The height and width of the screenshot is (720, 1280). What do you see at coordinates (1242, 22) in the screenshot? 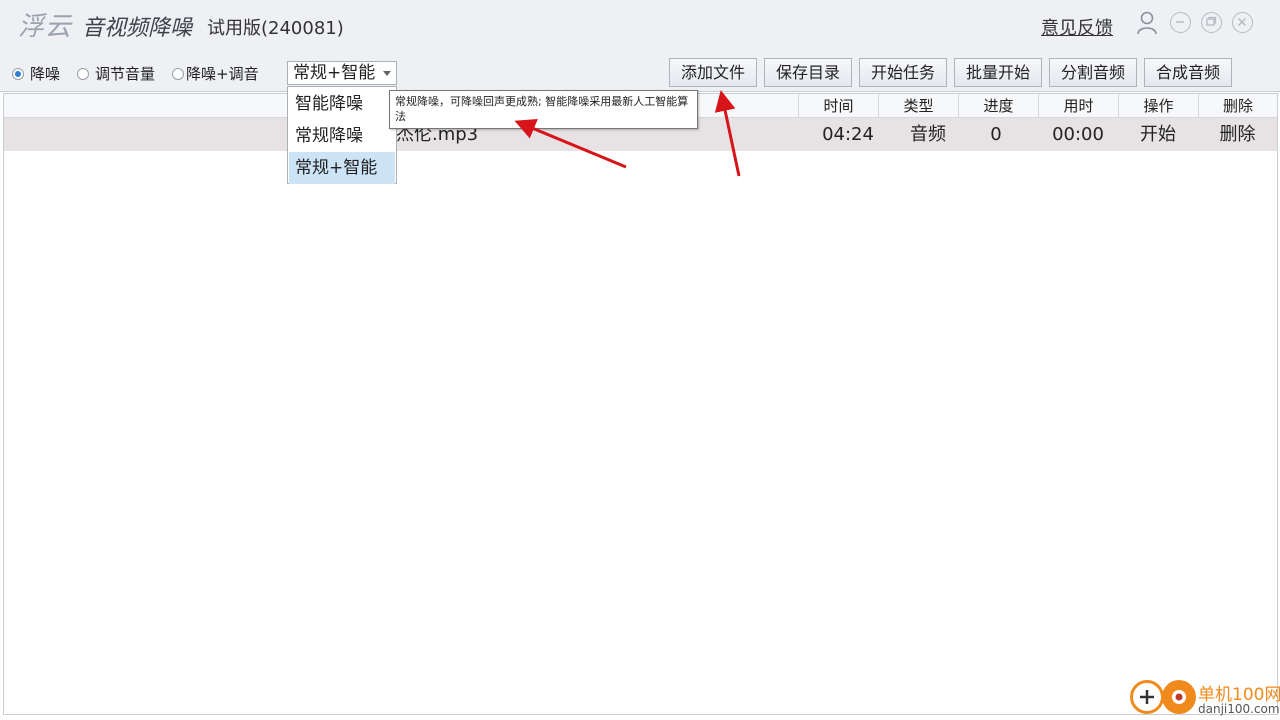
I see `close-icon` at bounding box center [1242, 22].